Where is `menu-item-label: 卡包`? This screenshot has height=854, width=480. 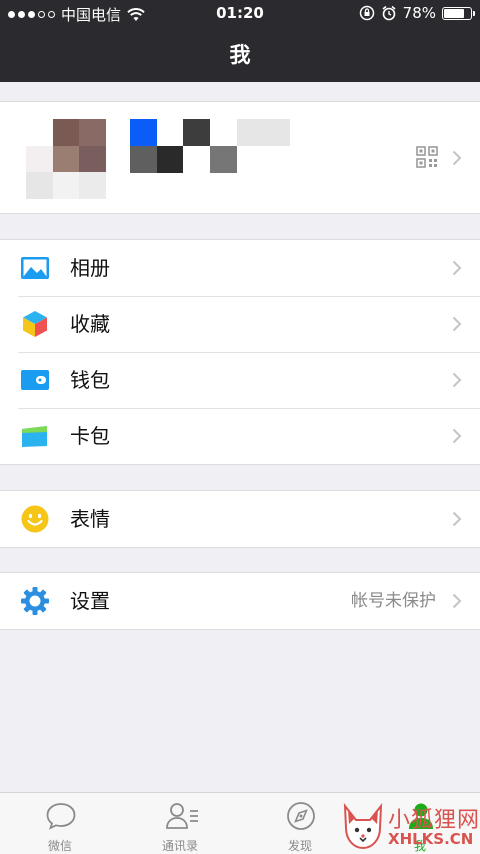 menu-item-label: 卡包 is located at coordinates (90, 436).